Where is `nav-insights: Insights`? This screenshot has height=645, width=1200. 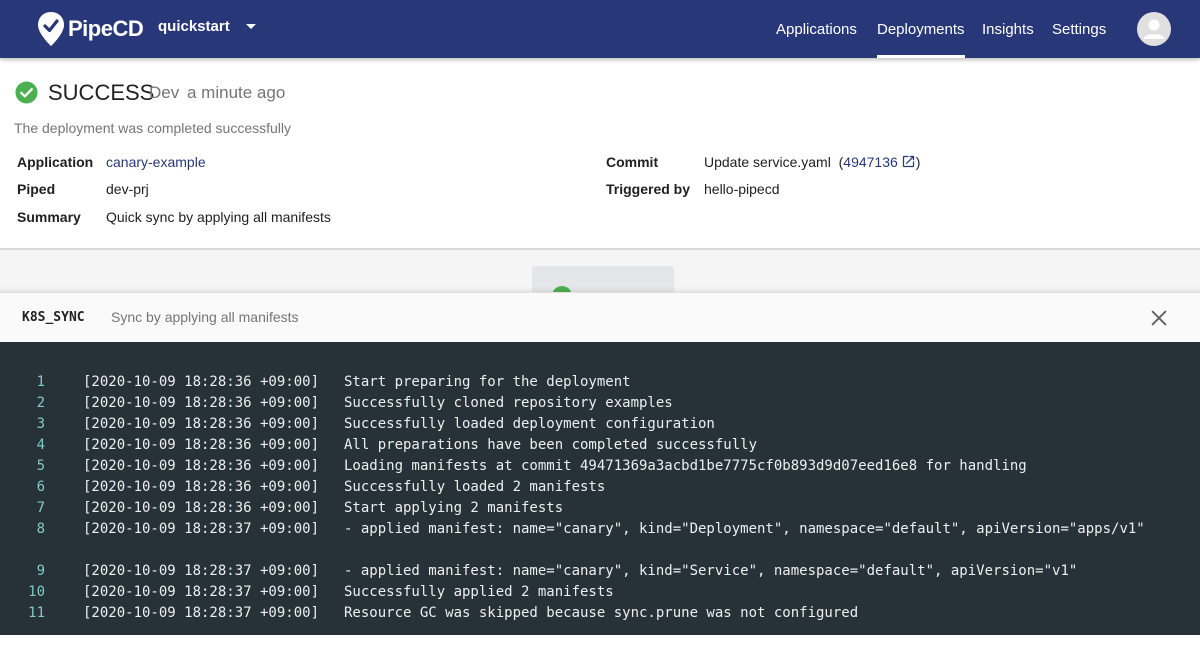 nav-insights: Insights is located at coordinates (1008, 29).